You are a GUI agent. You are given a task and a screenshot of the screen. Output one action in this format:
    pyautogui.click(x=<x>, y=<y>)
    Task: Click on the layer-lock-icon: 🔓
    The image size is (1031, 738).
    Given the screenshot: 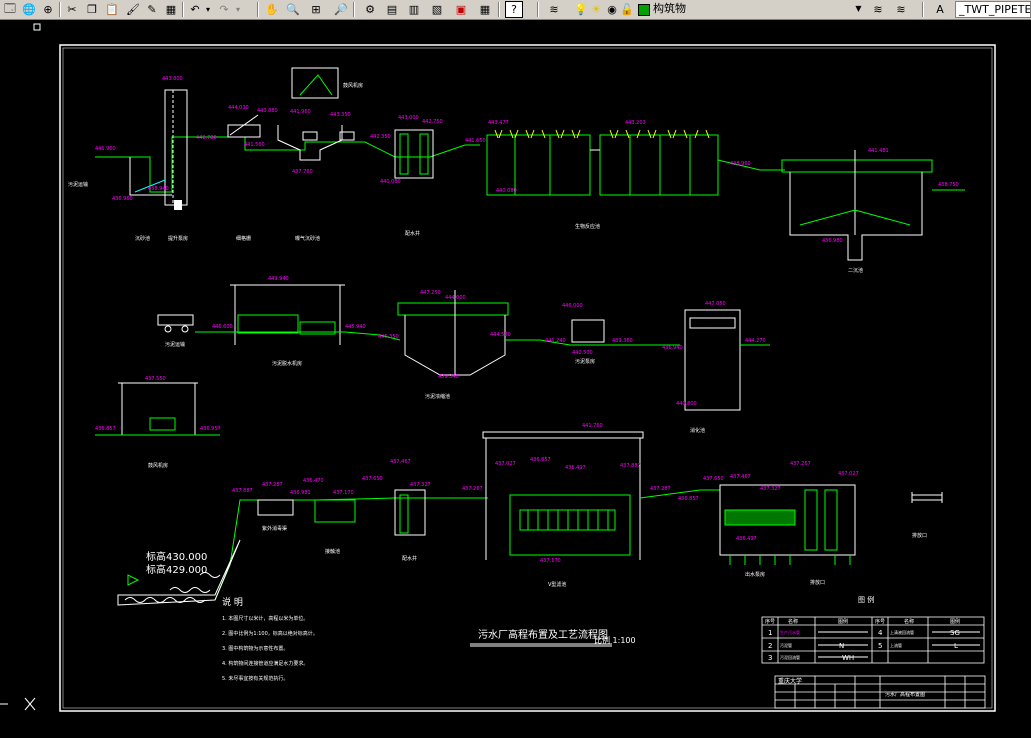 What is the action you would take?
    pyautogui.click(x=627, y=9)
    